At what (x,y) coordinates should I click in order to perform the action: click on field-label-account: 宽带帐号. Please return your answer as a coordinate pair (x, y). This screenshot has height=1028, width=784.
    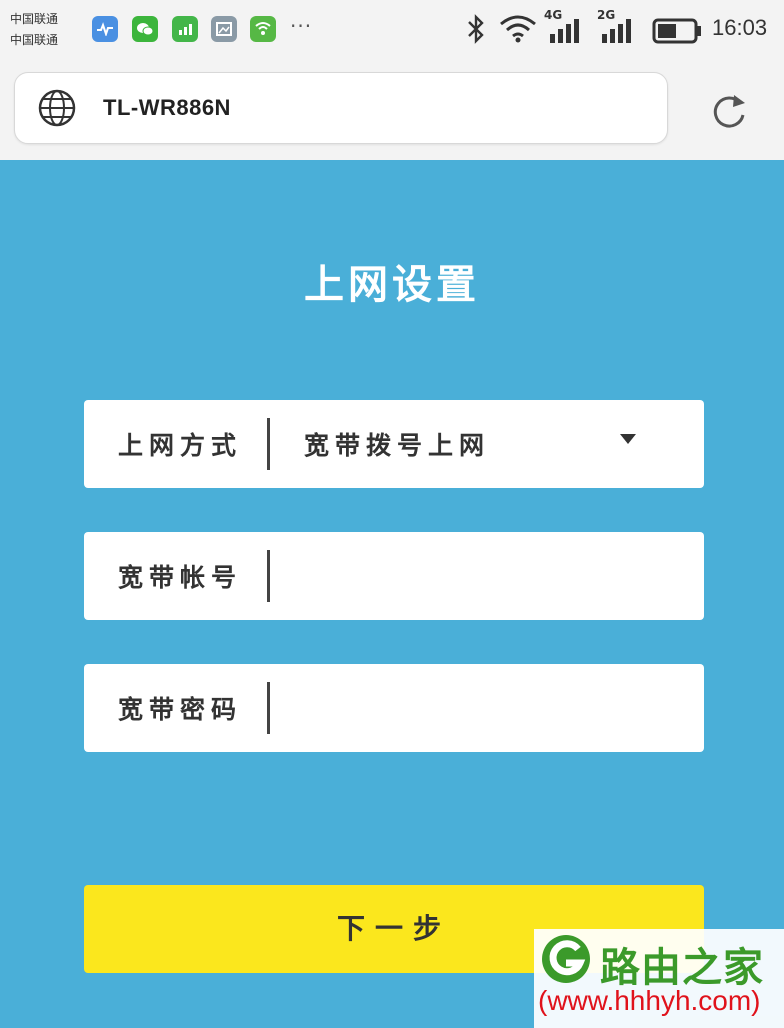
    Looking at the image, I should click on (180, 577).